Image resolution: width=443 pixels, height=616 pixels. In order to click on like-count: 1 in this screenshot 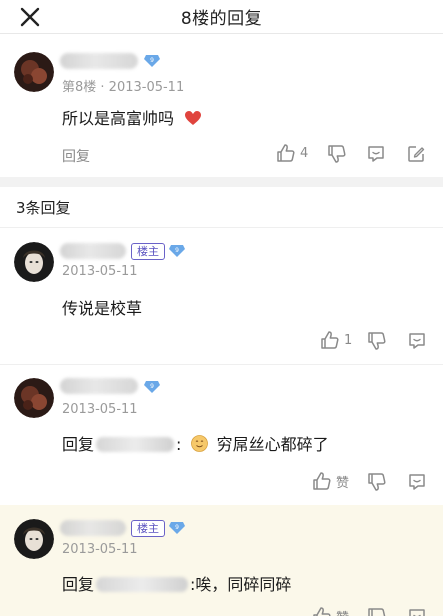, I will do `click(348, 340)`.